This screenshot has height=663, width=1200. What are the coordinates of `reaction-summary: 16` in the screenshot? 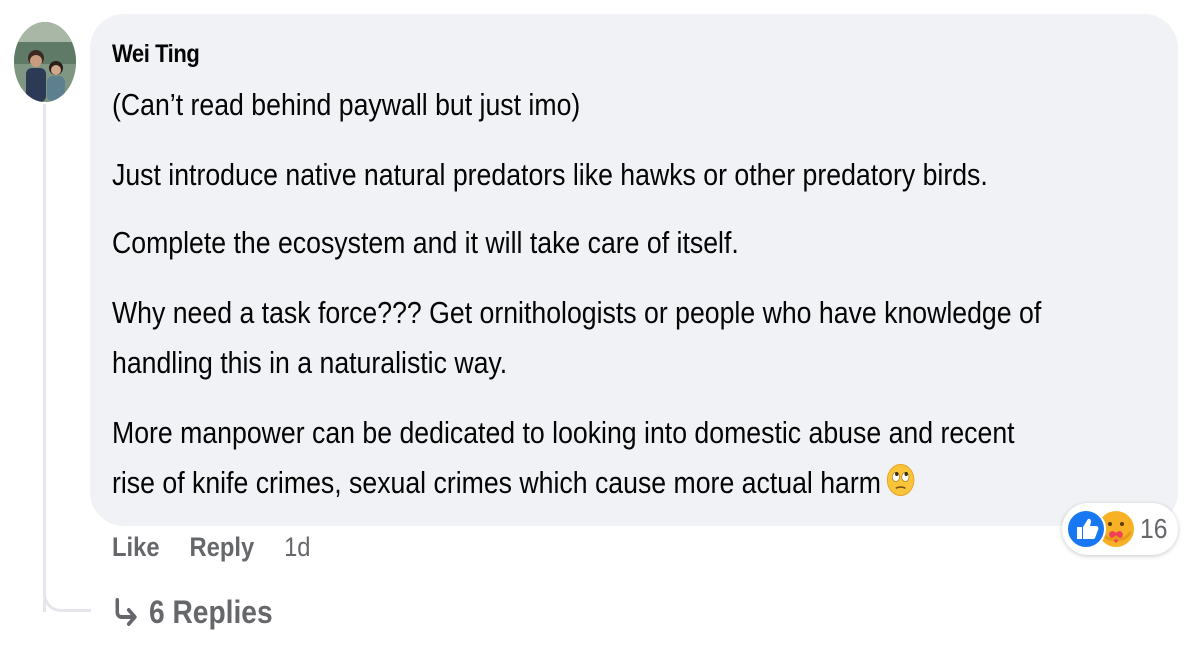 It's located at (1120, 529).